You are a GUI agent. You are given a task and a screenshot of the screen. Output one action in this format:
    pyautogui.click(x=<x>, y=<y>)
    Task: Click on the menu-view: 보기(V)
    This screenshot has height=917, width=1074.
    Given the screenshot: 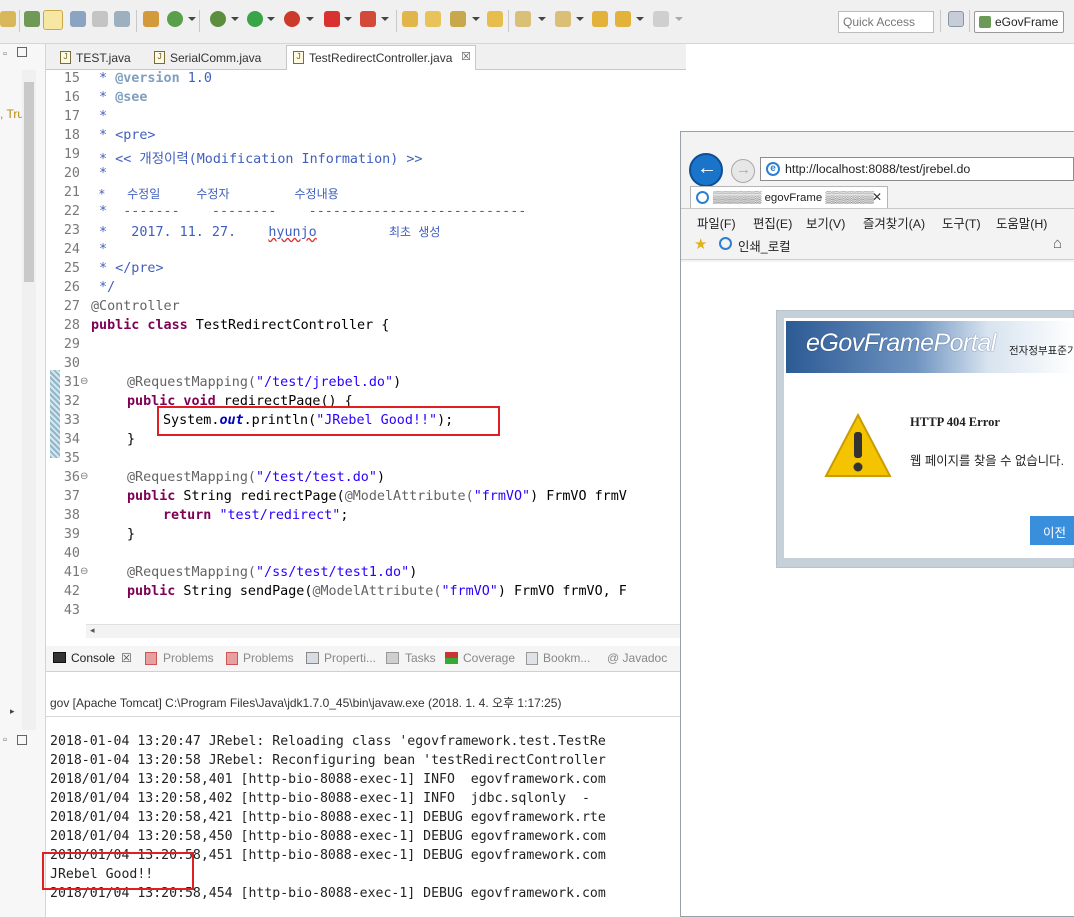 What is the action you would take?
    pyautogui.click(x=825, y=223)
    